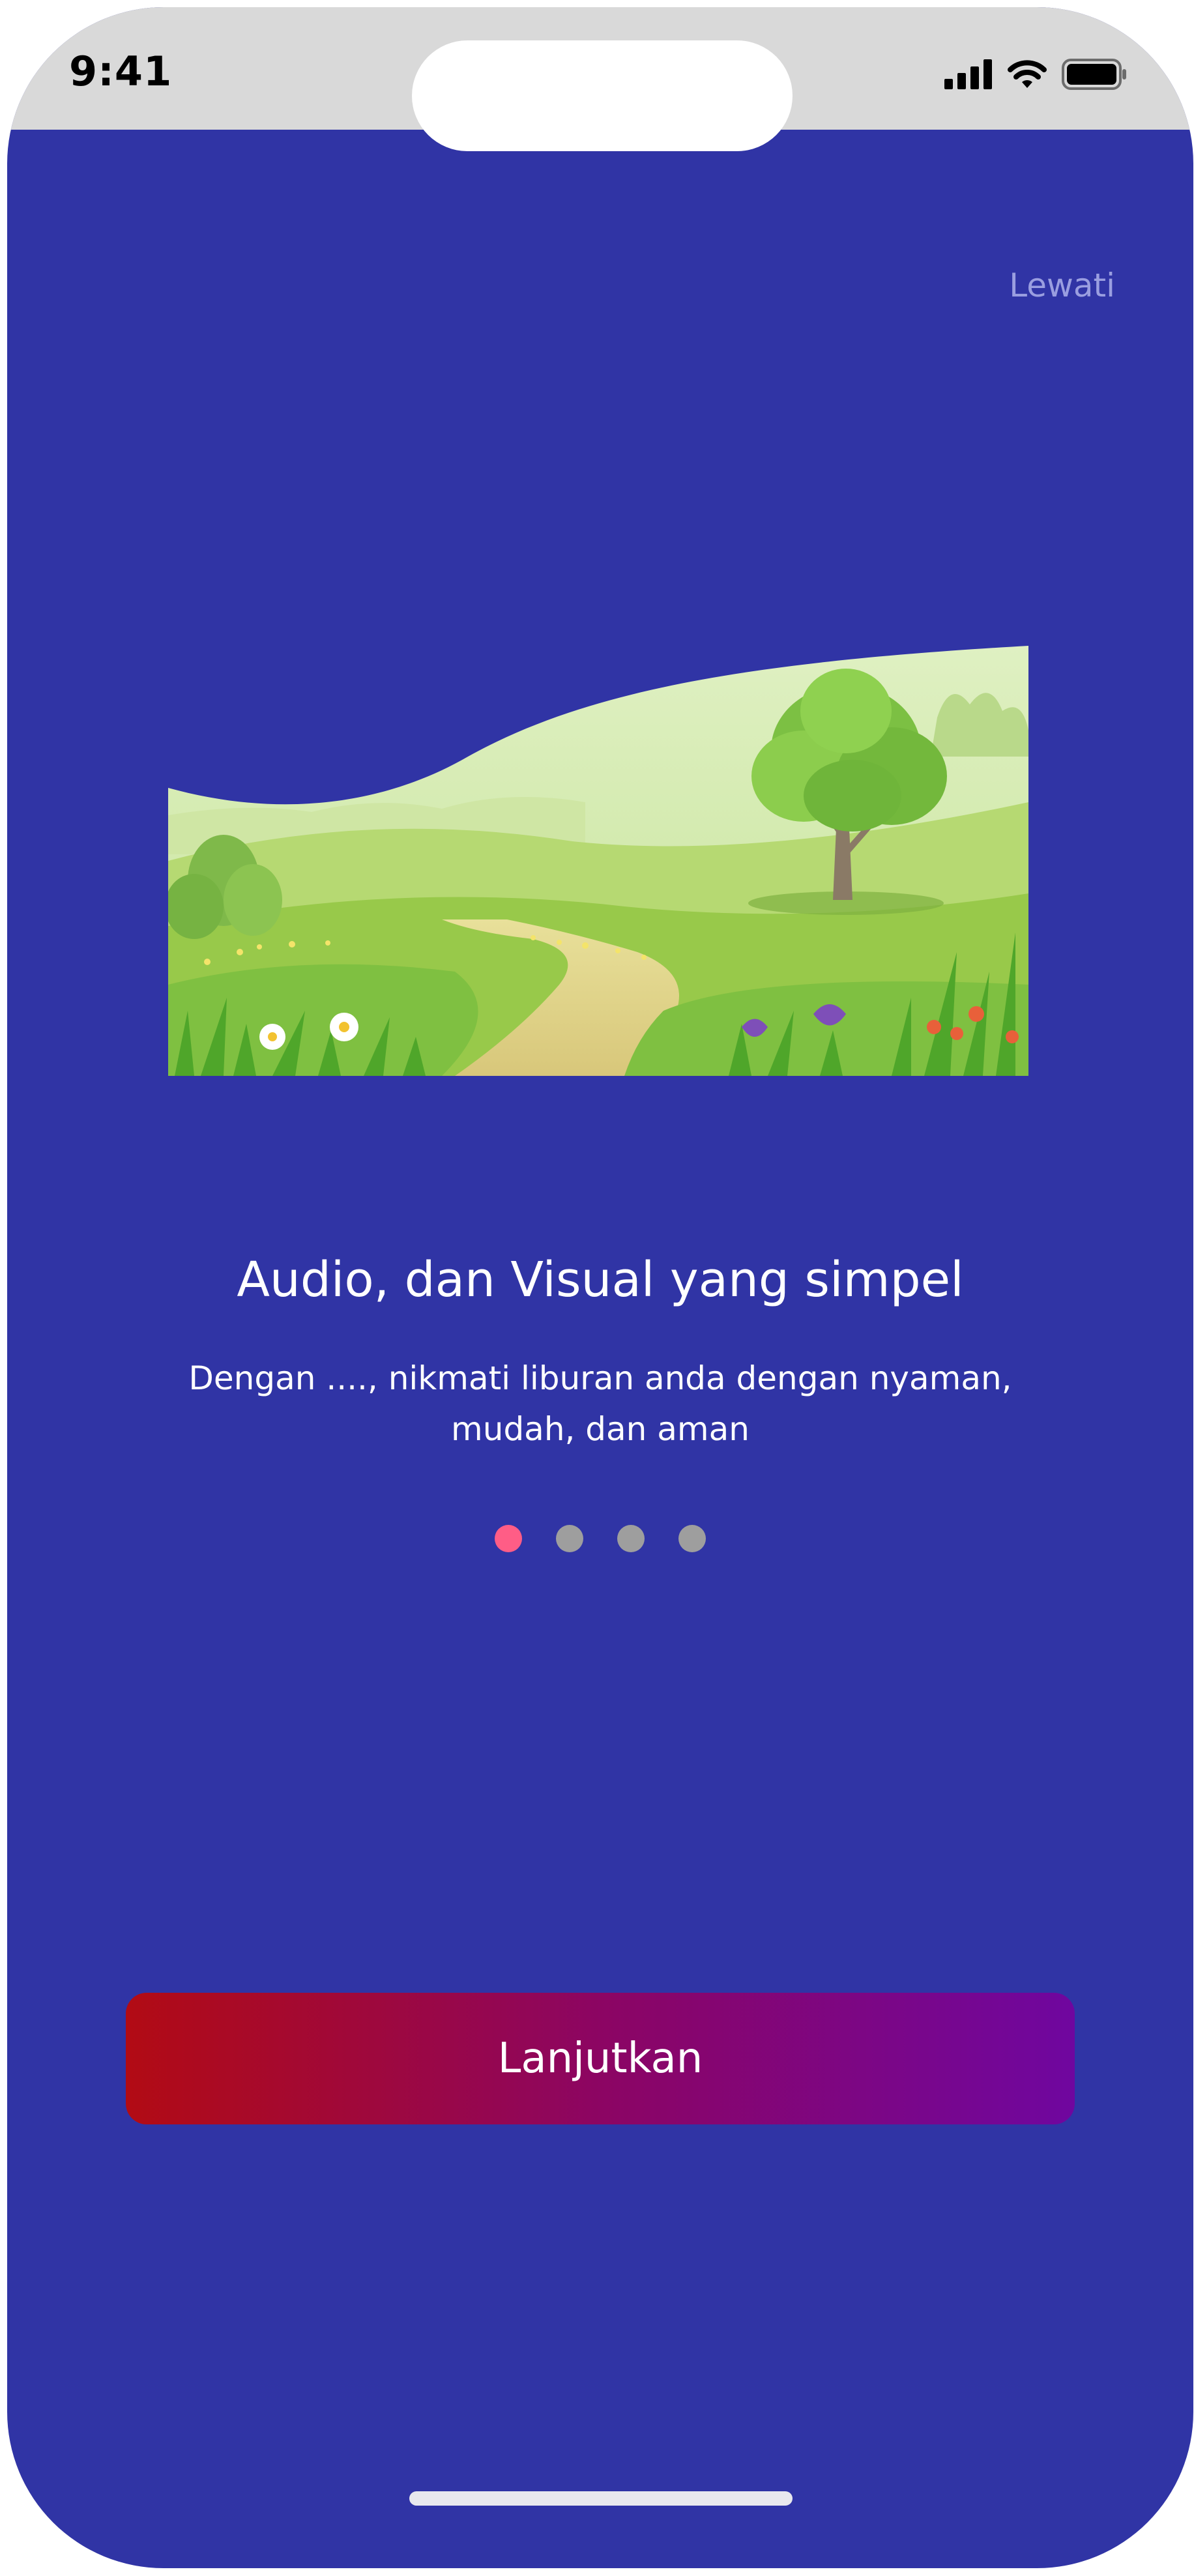 The width and height of the screenshot is (1194, 2576). I want to click on continue-button: Lanjutkan, so click(600, 2058).